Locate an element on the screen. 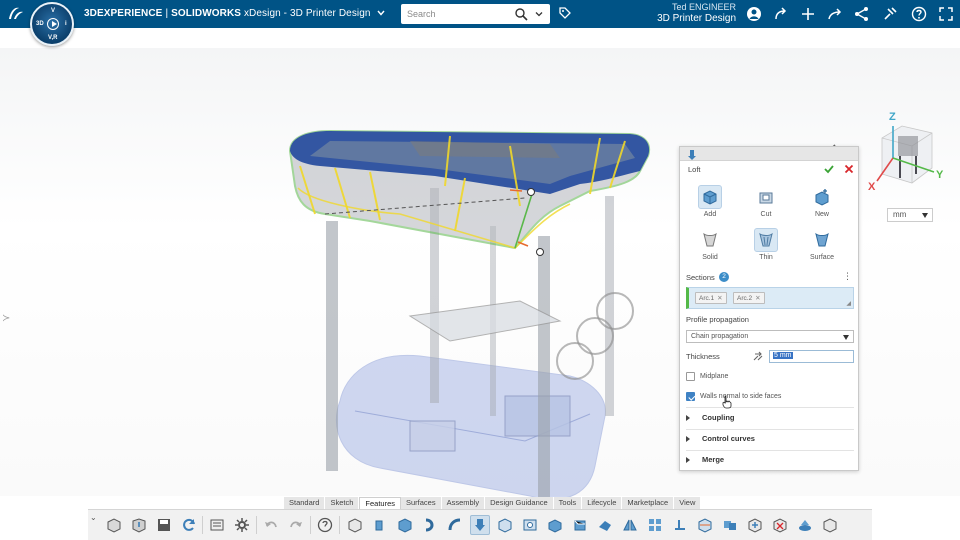 This screenshot has width=960, height=540. user-info: Ted ENGINEER 3D Printer Design is located at coordinates (696, 13).